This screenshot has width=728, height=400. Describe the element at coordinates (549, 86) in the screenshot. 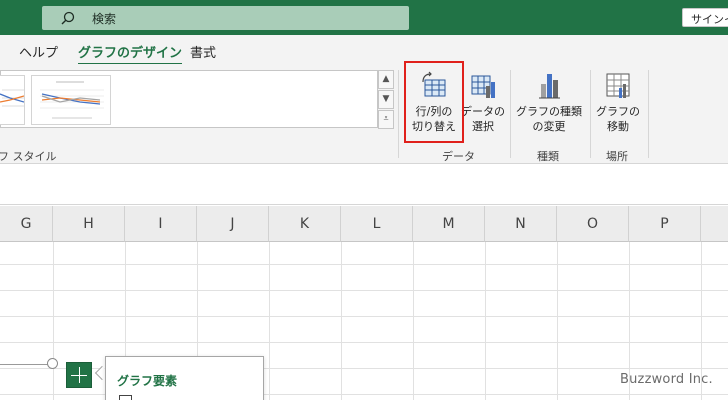

I see `change-chart-type-icon` at that location.